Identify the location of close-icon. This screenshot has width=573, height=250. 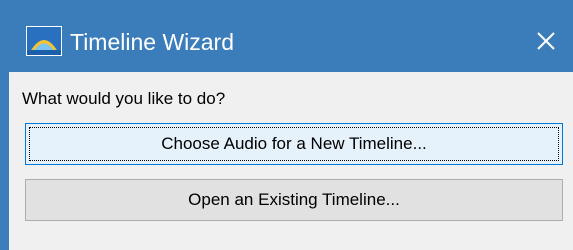
(546, 41).